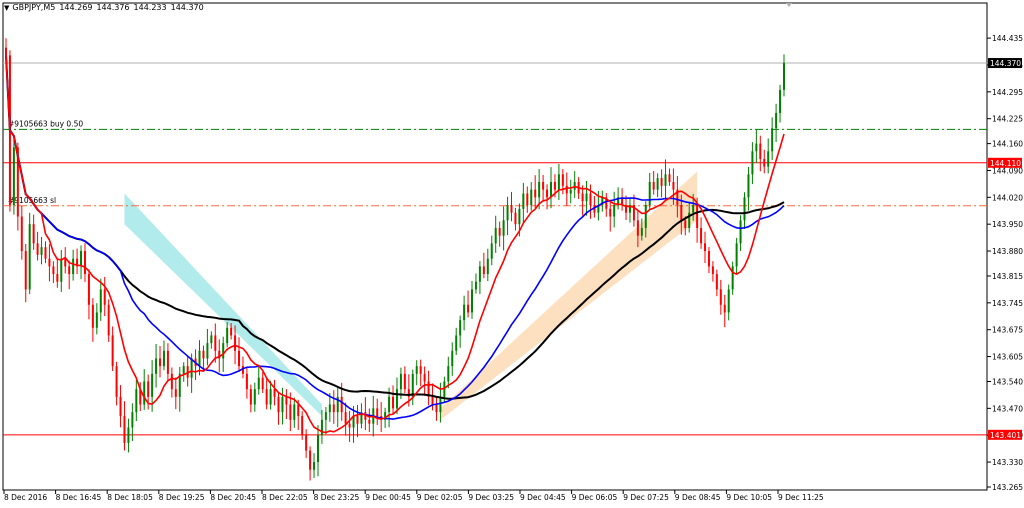 The height and width of the screenshot is (508, 1024). What do you see at coordinates (187, 7) in the screenshot?
I see `close-value: 144.370` at bounding box center [187, 7].